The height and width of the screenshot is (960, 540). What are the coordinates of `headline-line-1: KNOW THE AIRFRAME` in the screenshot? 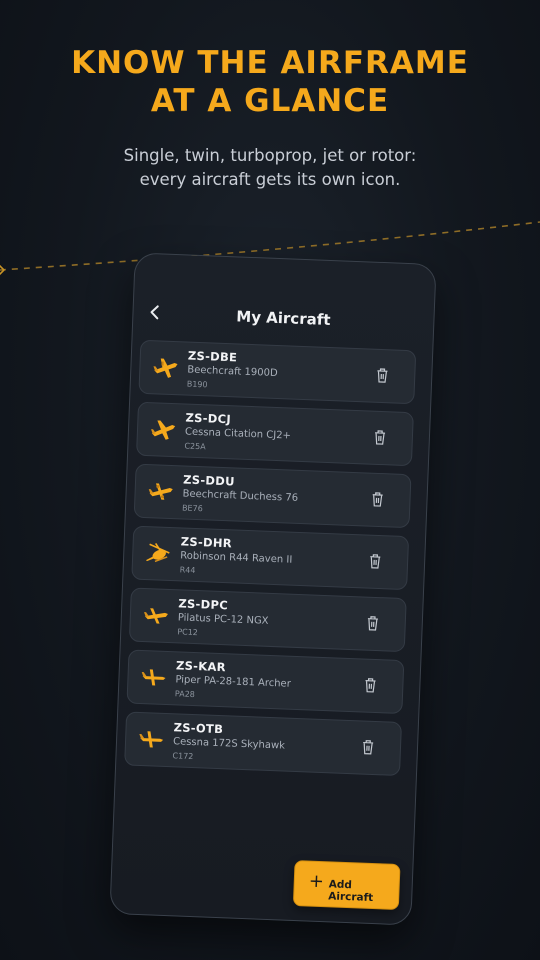 It's located at (270, 63).